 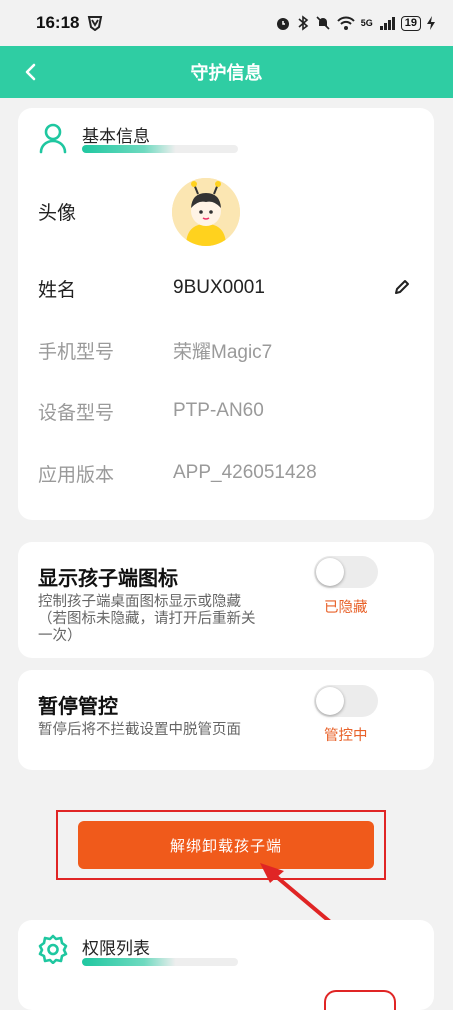 I want to click on pause-control-toggle-knob, so click(x=330, y=701).